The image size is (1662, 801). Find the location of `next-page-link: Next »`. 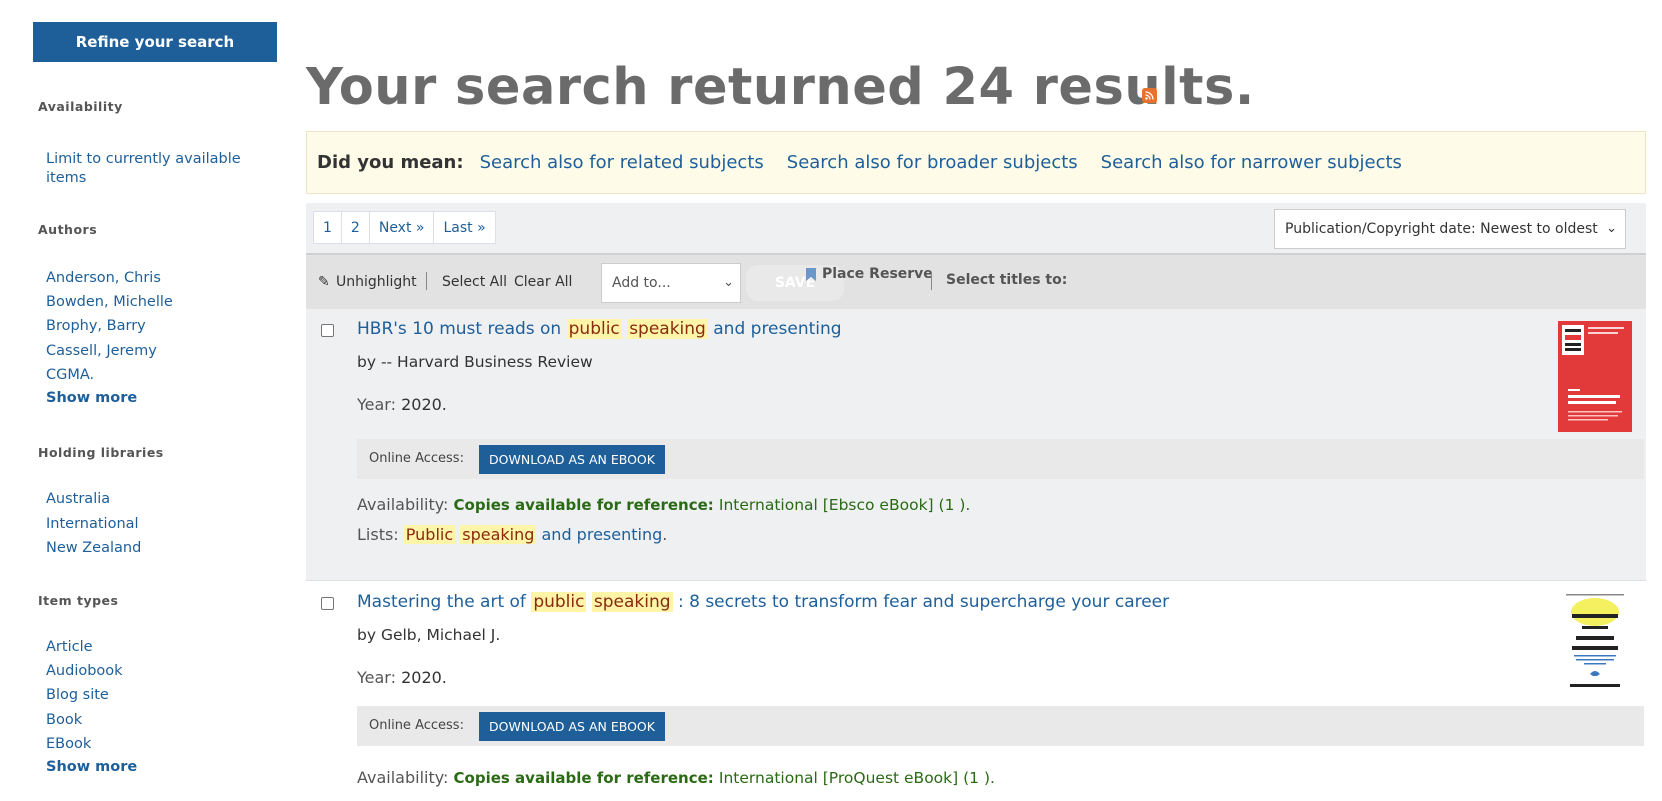

next-page-link: Next » is located at coordinates (402, 227).